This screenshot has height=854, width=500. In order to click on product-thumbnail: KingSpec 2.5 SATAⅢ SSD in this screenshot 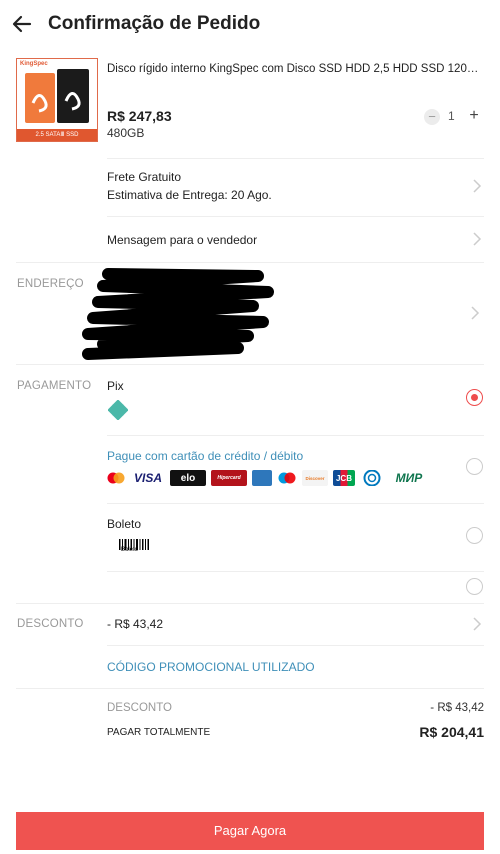, I will do `click(57, 100)`.